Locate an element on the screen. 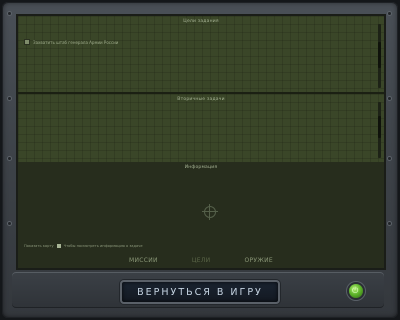  show-map-label: Показать карту is located at coordinates (39, 246).